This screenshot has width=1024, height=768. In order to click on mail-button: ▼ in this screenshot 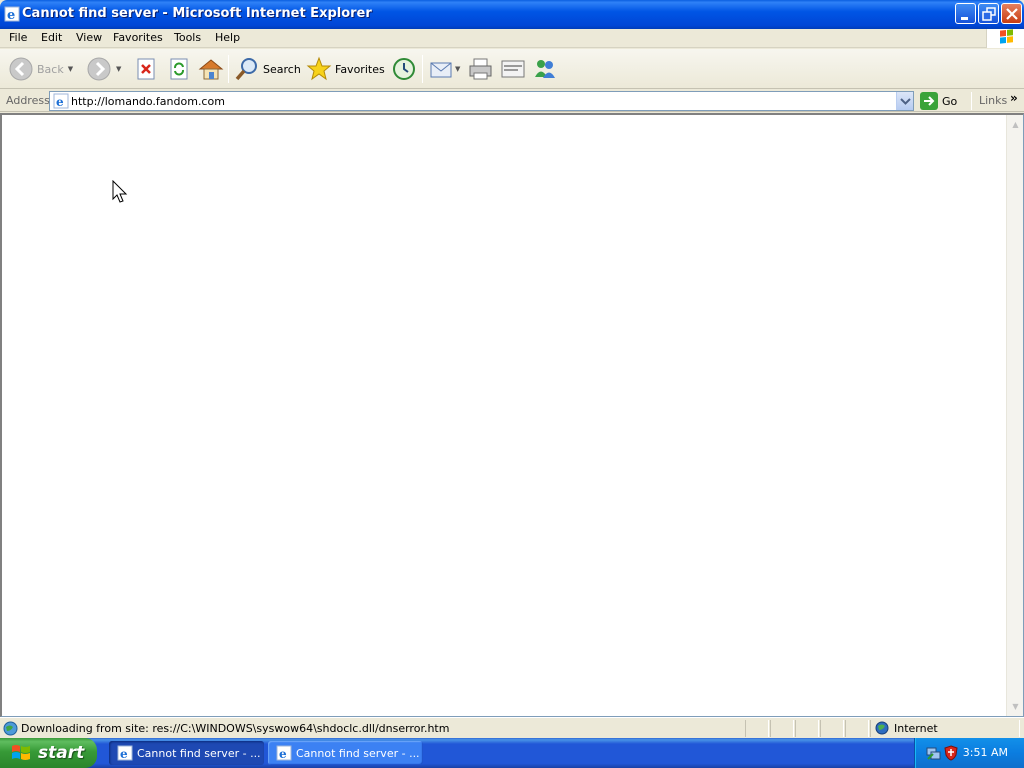, I will do `click(444, 69)`.